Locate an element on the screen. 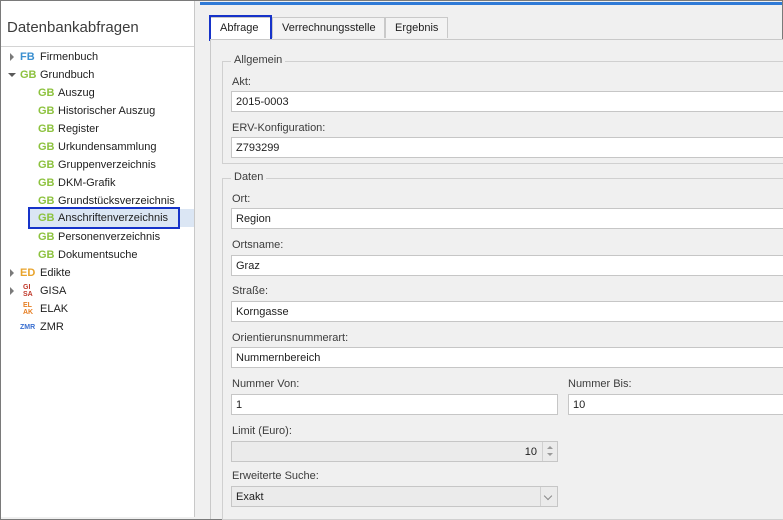  tree-item-personenverzeichnis: GB Personenverzeichnis is located at coordinates (96, 237).